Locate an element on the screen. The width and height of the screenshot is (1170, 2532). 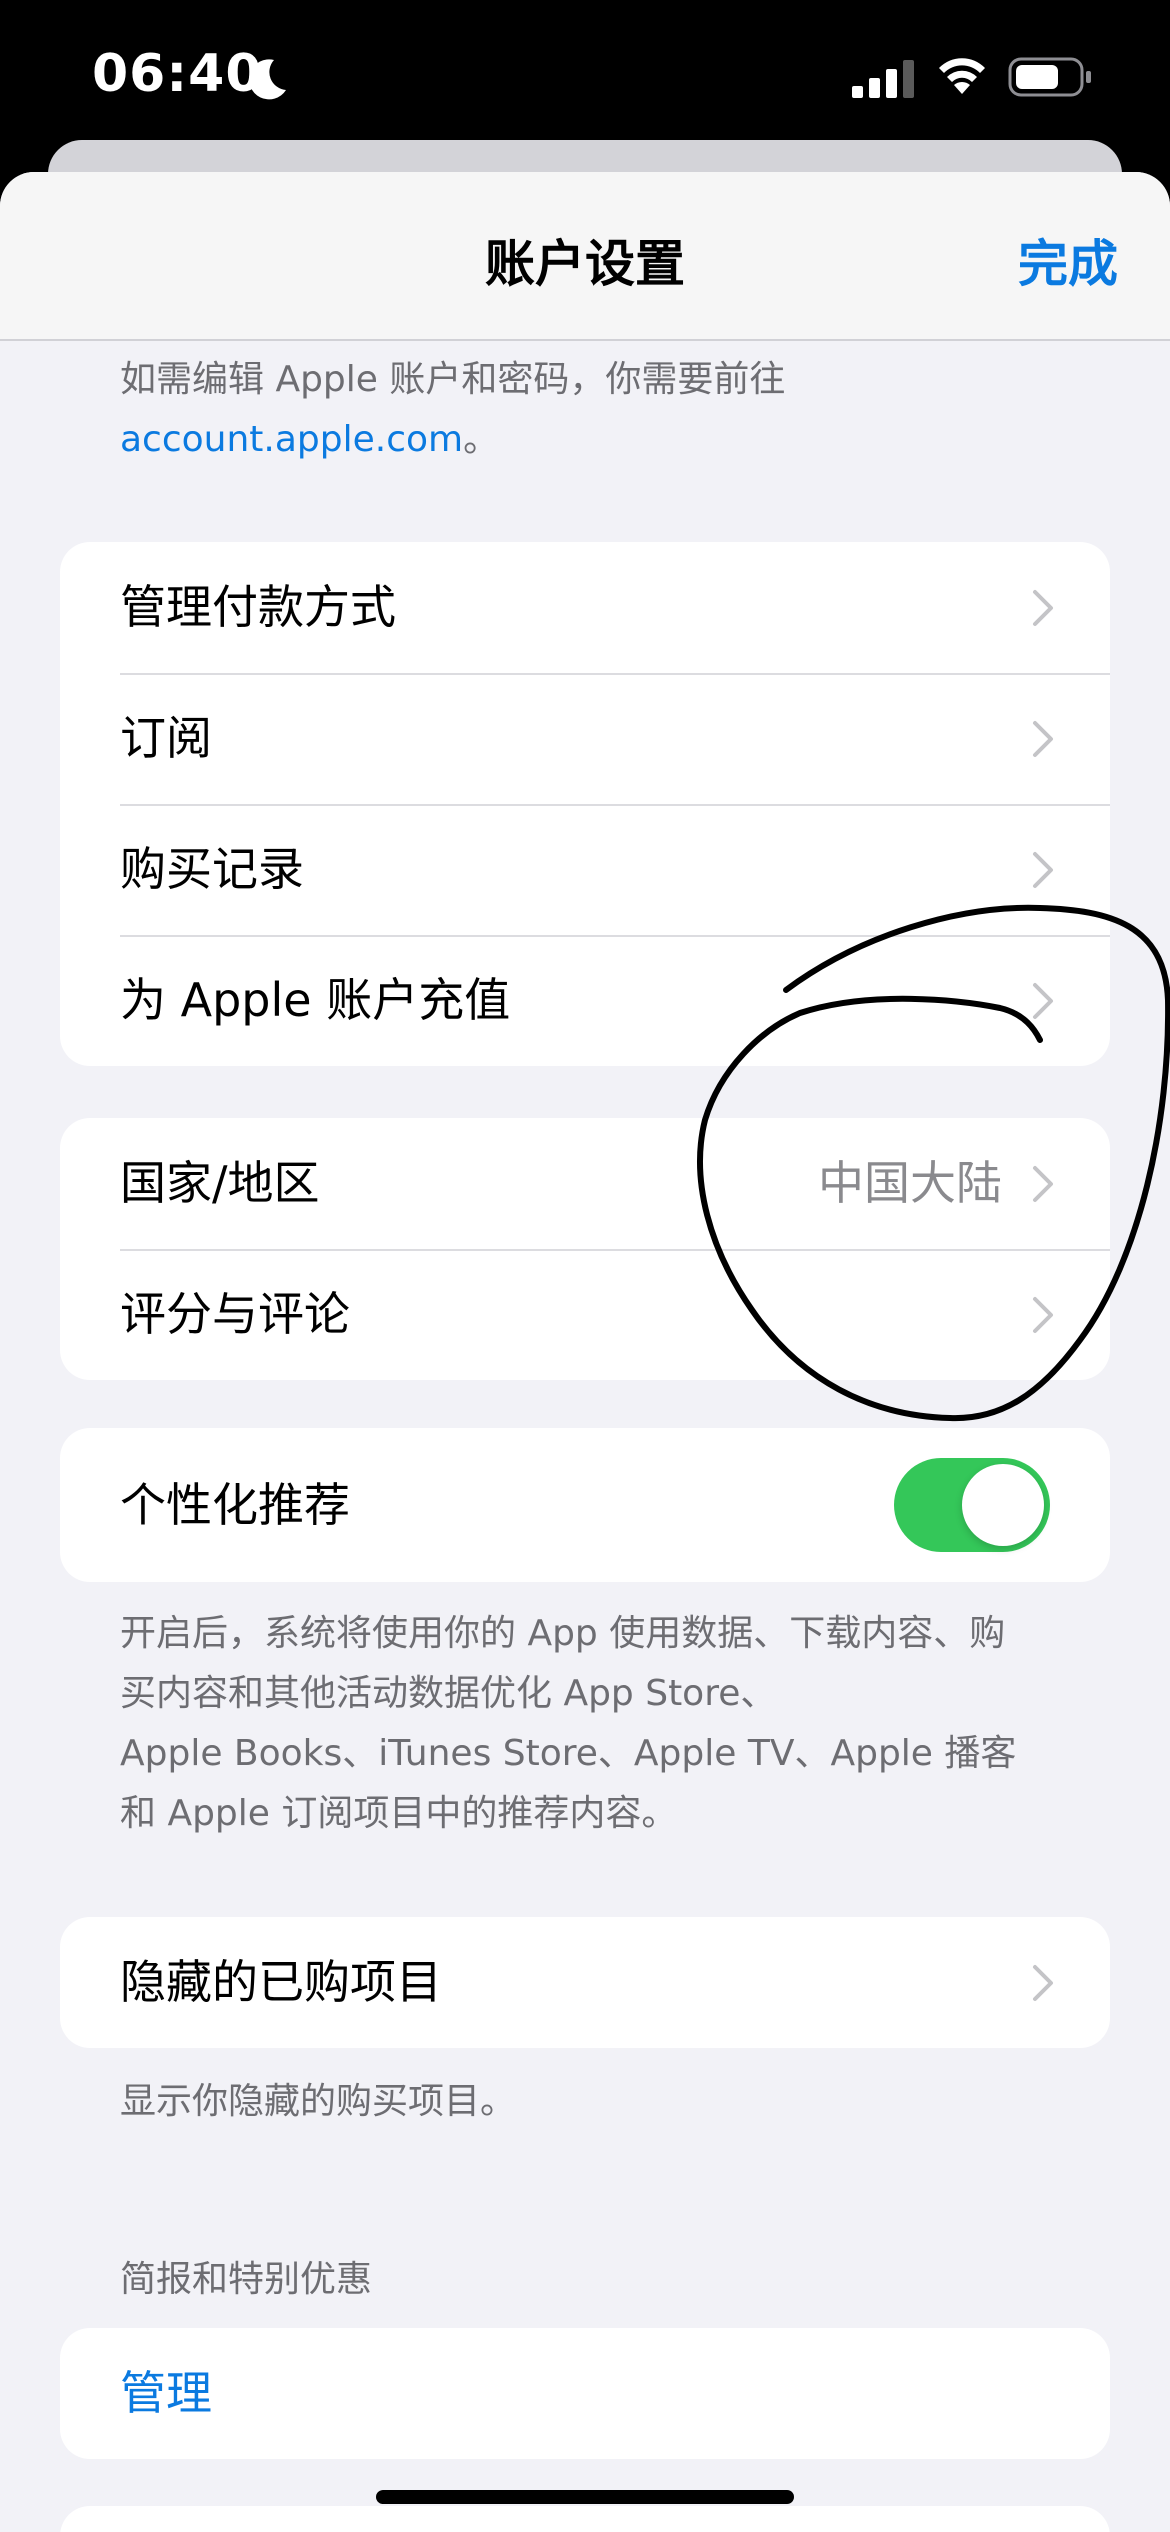
battery-icon is located at coordinates (1049, 77).